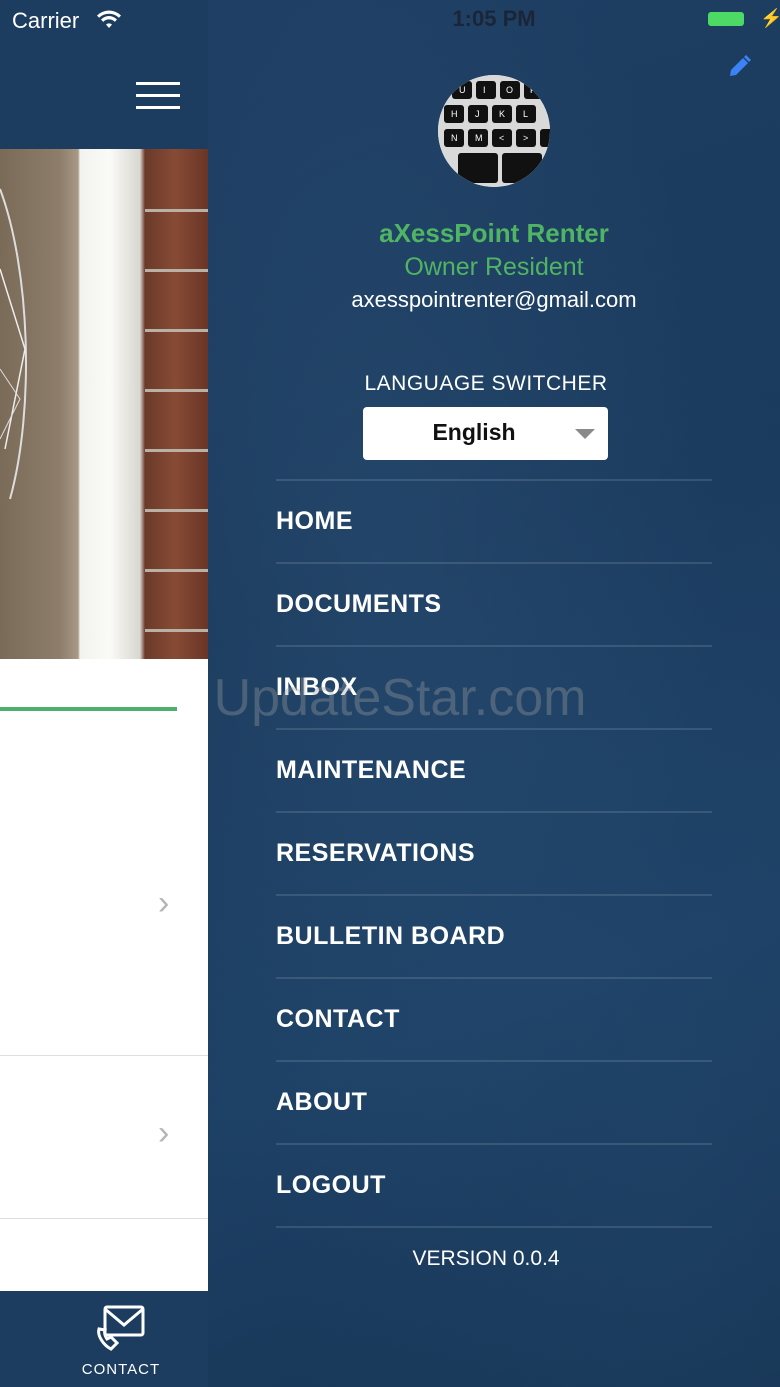  I want to click on svg-text: M, so click(479, 138).